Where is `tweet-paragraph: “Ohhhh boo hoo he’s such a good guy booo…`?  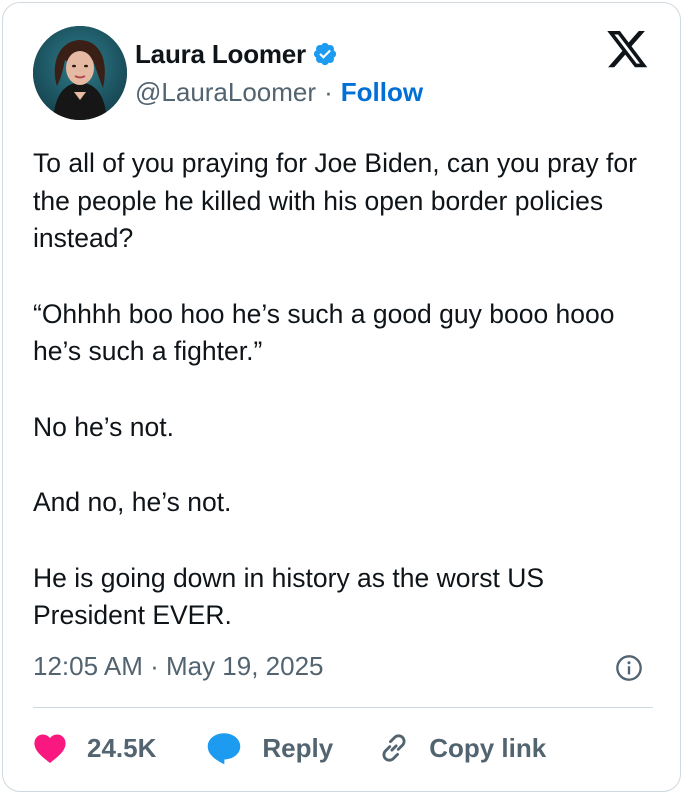 tweet-paragraph: “Ohhhh boo hoo he’s such a good guy booo… is located at coordinates (324, 332).